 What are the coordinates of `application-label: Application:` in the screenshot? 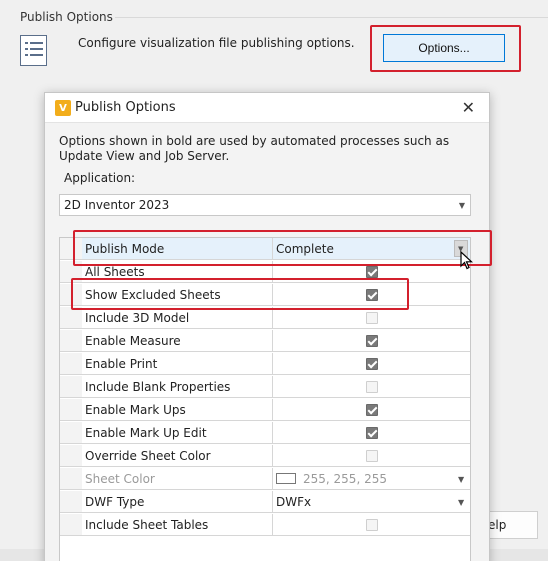 It's located at (100, 178).